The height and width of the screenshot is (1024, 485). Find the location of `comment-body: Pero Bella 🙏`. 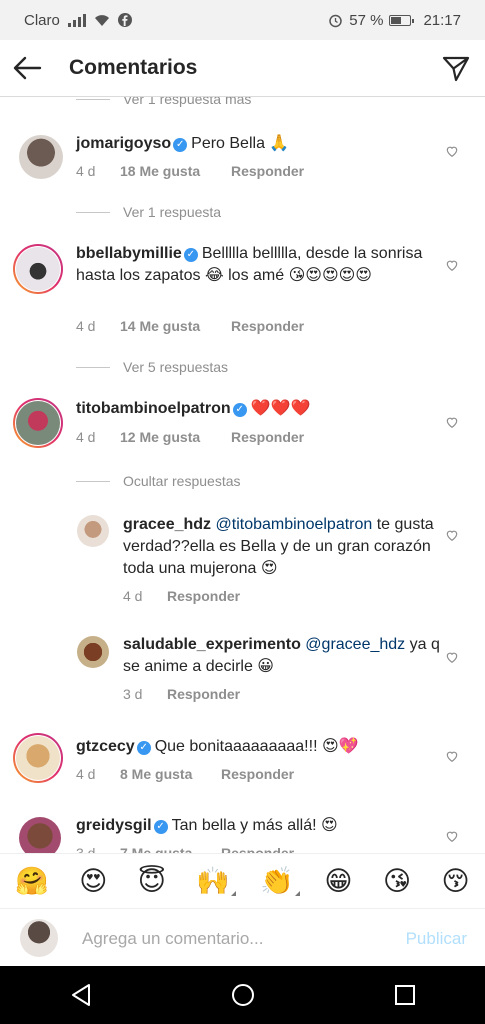

comment-body: Pero Bella 🙏 is located at coordinates (240, 143).